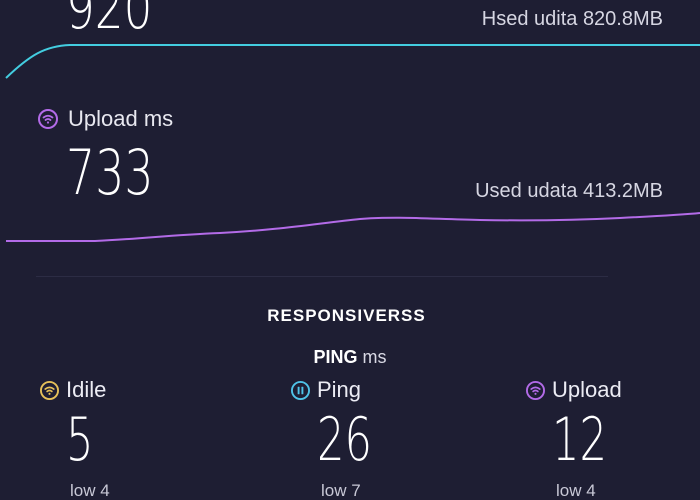  I want to click on upload-ping-metric: Upload 12 low 4, so click(574, 438).